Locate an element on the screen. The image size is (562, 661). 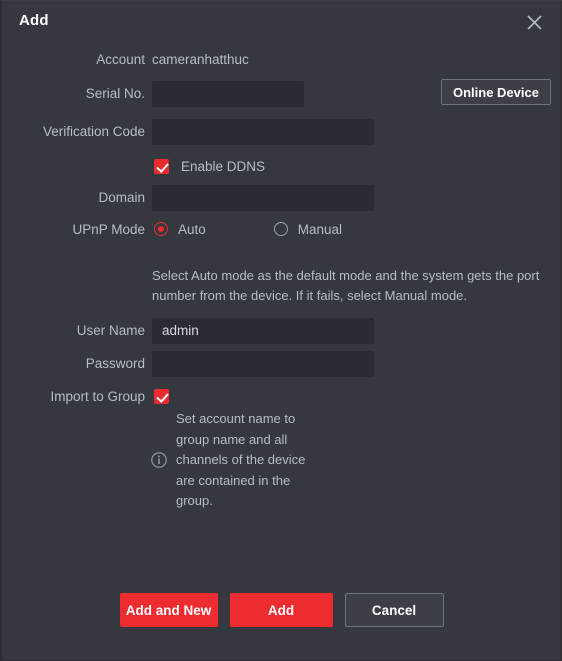
import-to-group-checkbox is located at coordinates (161, 396).